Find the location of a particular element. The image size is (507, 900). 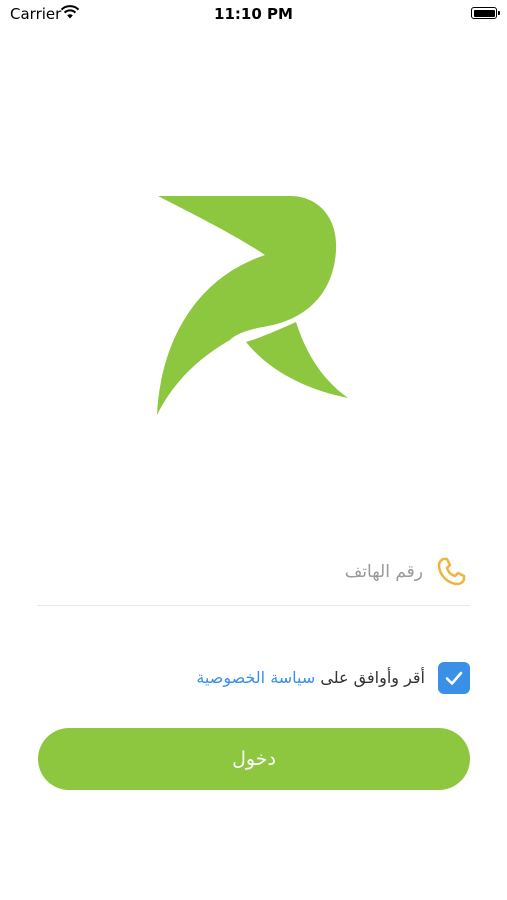

consent-row: أقر وأوافق على سياسة الخصوصية is located at coordinates (253, 679).